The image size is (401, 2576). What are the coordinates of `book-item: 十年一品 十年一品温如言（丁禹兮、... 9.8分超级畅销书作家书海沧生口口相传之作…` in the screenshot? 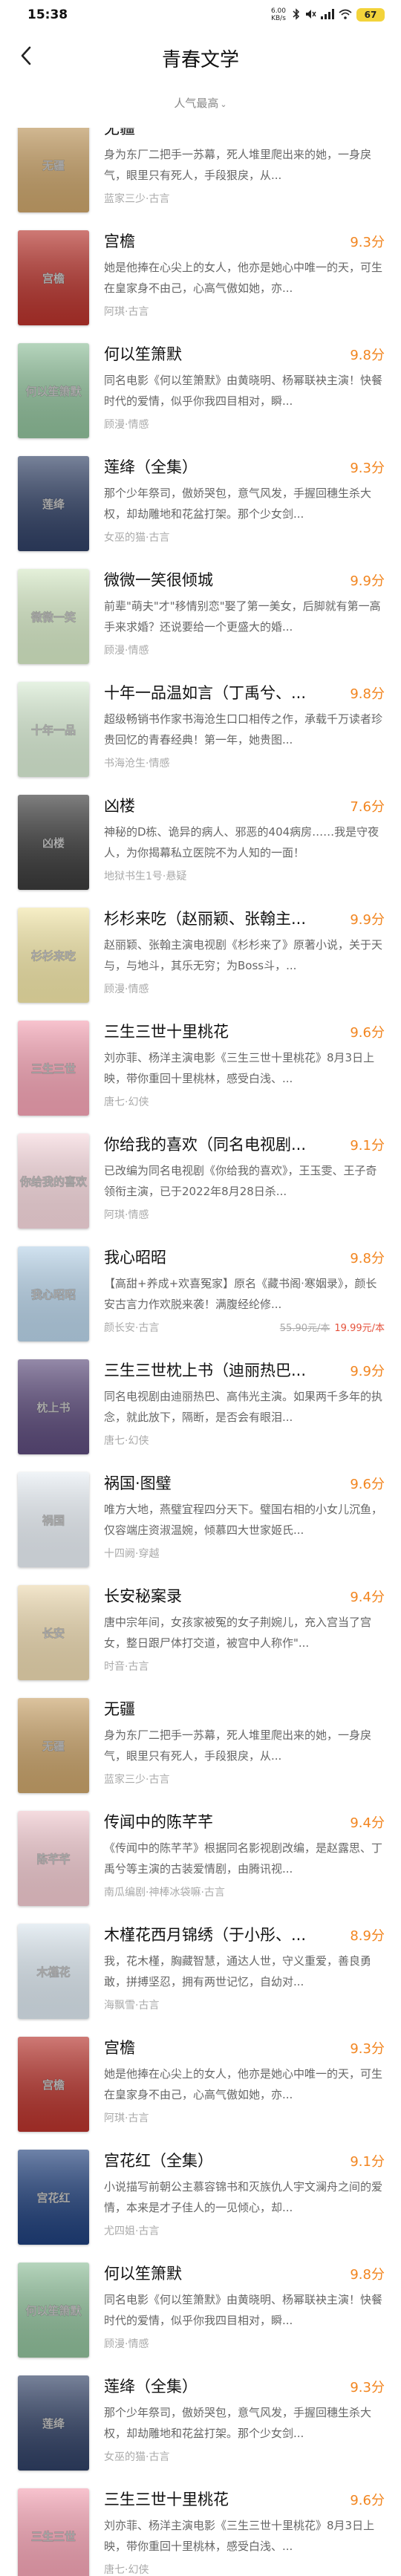 It's located at (200, 738).